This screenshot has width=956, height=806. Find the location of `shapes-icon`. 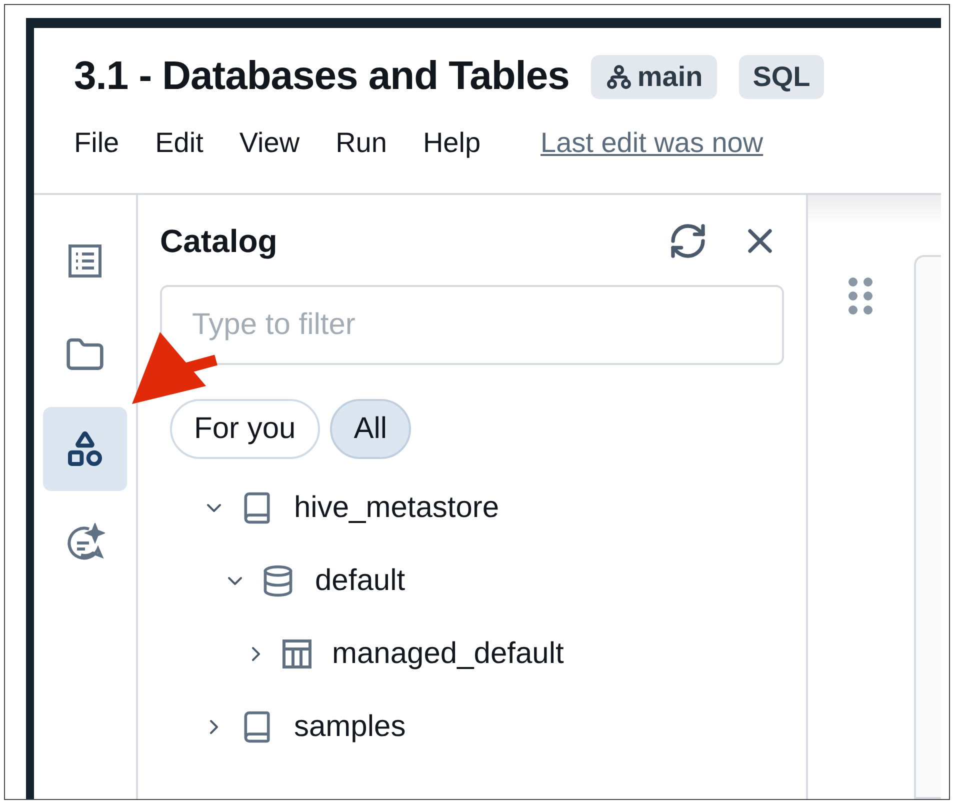

shapes-icon is located at coordinates (85, 449).